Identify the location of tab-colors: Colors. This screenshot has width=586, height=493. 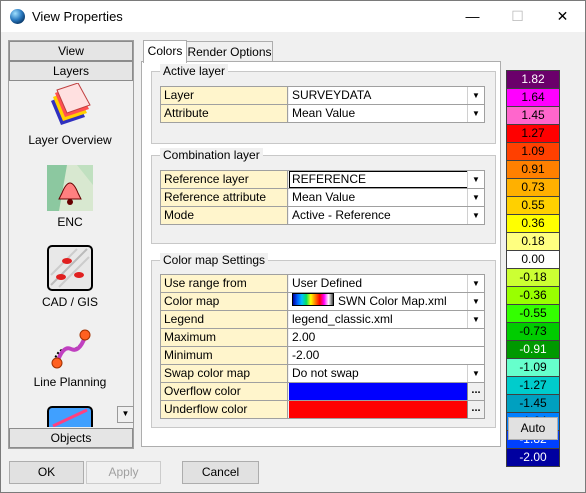
(165, 51).